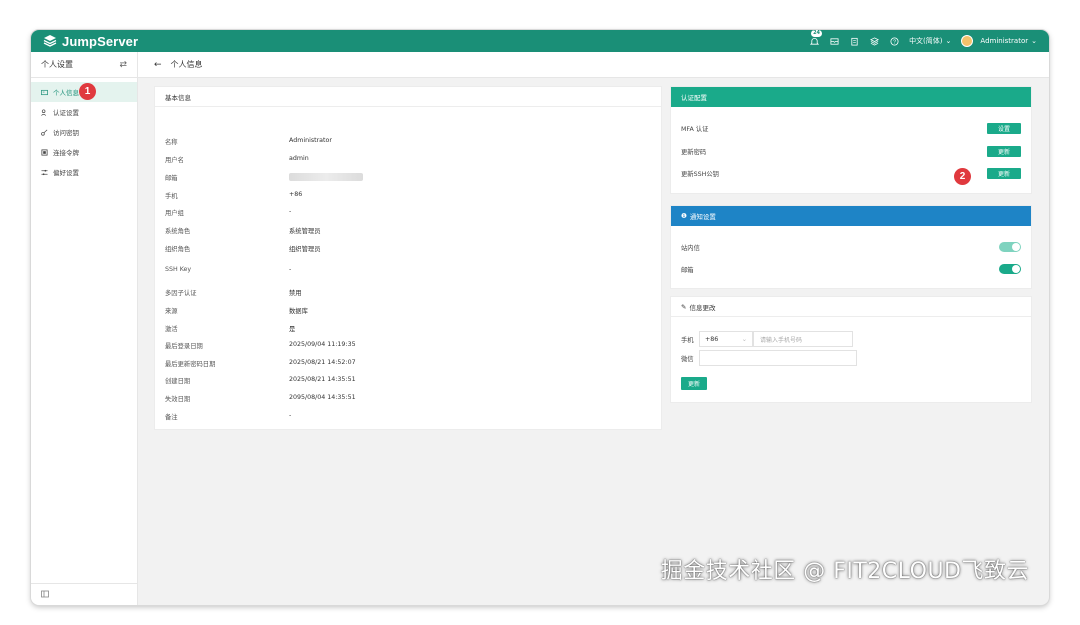 This screenshot has width=1080, height=625. I want to click on key-icon, so click(44, 132).